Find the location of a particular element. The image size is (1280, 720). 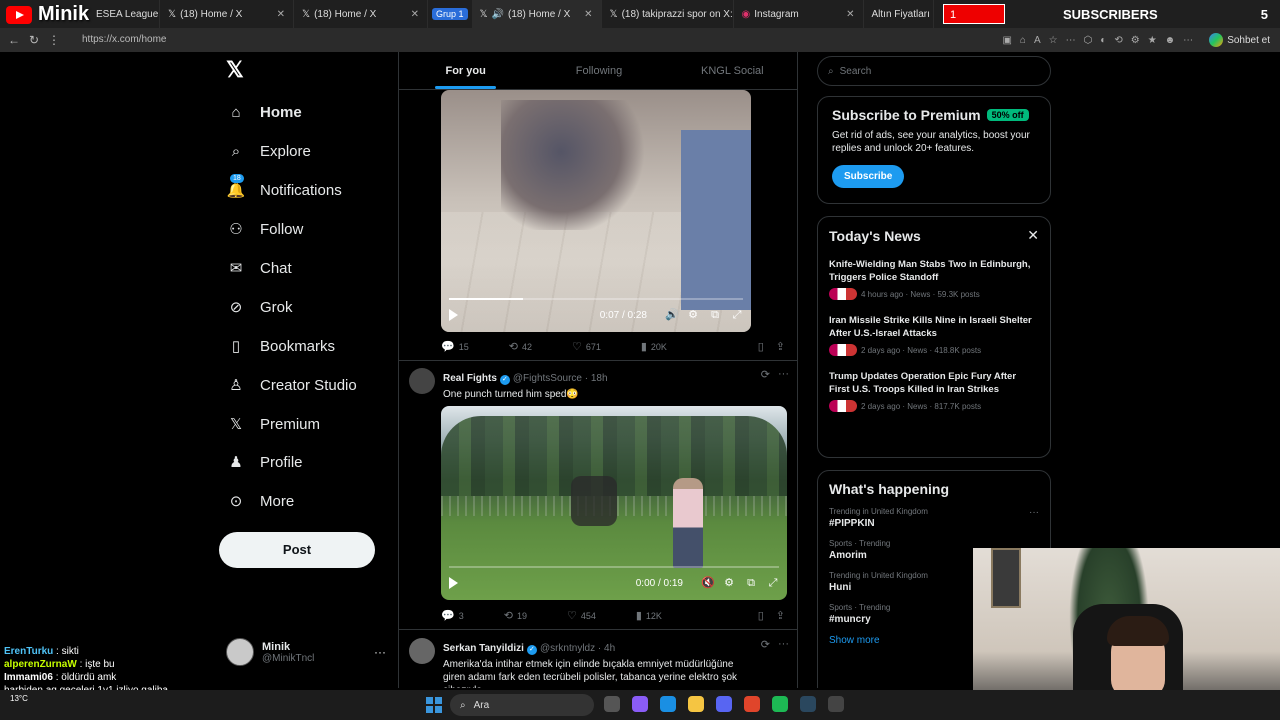

chat-button: Sohbet et is located at coordinates (1244, 40).